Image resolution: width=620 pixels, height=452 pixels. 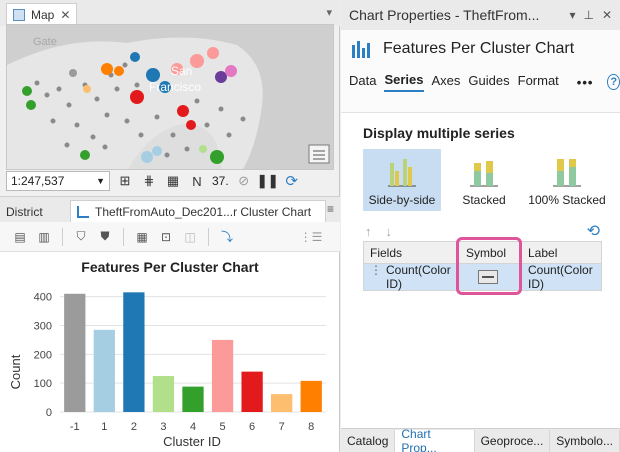 I want to click on section-title: Display multiple series, so click(x=439, y=133).